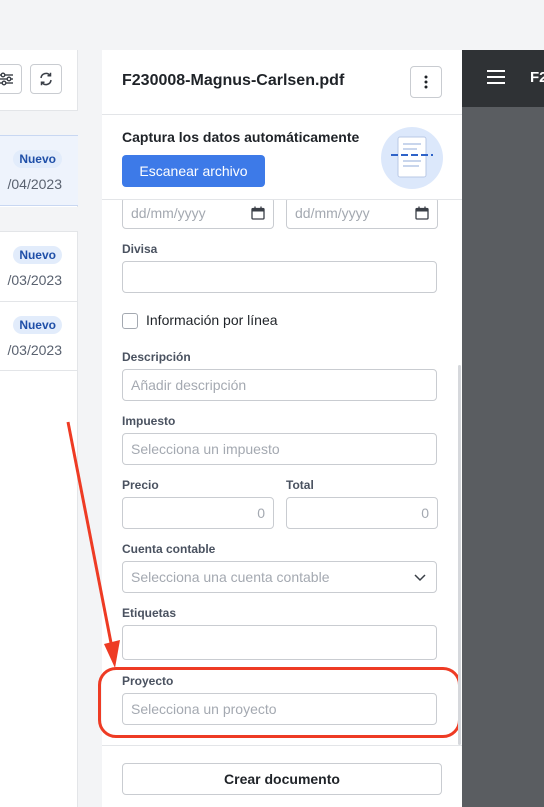 This screenshot has height=807, width=544. What do you see at coordinates (496, 77) in the screenshot?
I see `menu-icon` at bounding box center [496, 77].